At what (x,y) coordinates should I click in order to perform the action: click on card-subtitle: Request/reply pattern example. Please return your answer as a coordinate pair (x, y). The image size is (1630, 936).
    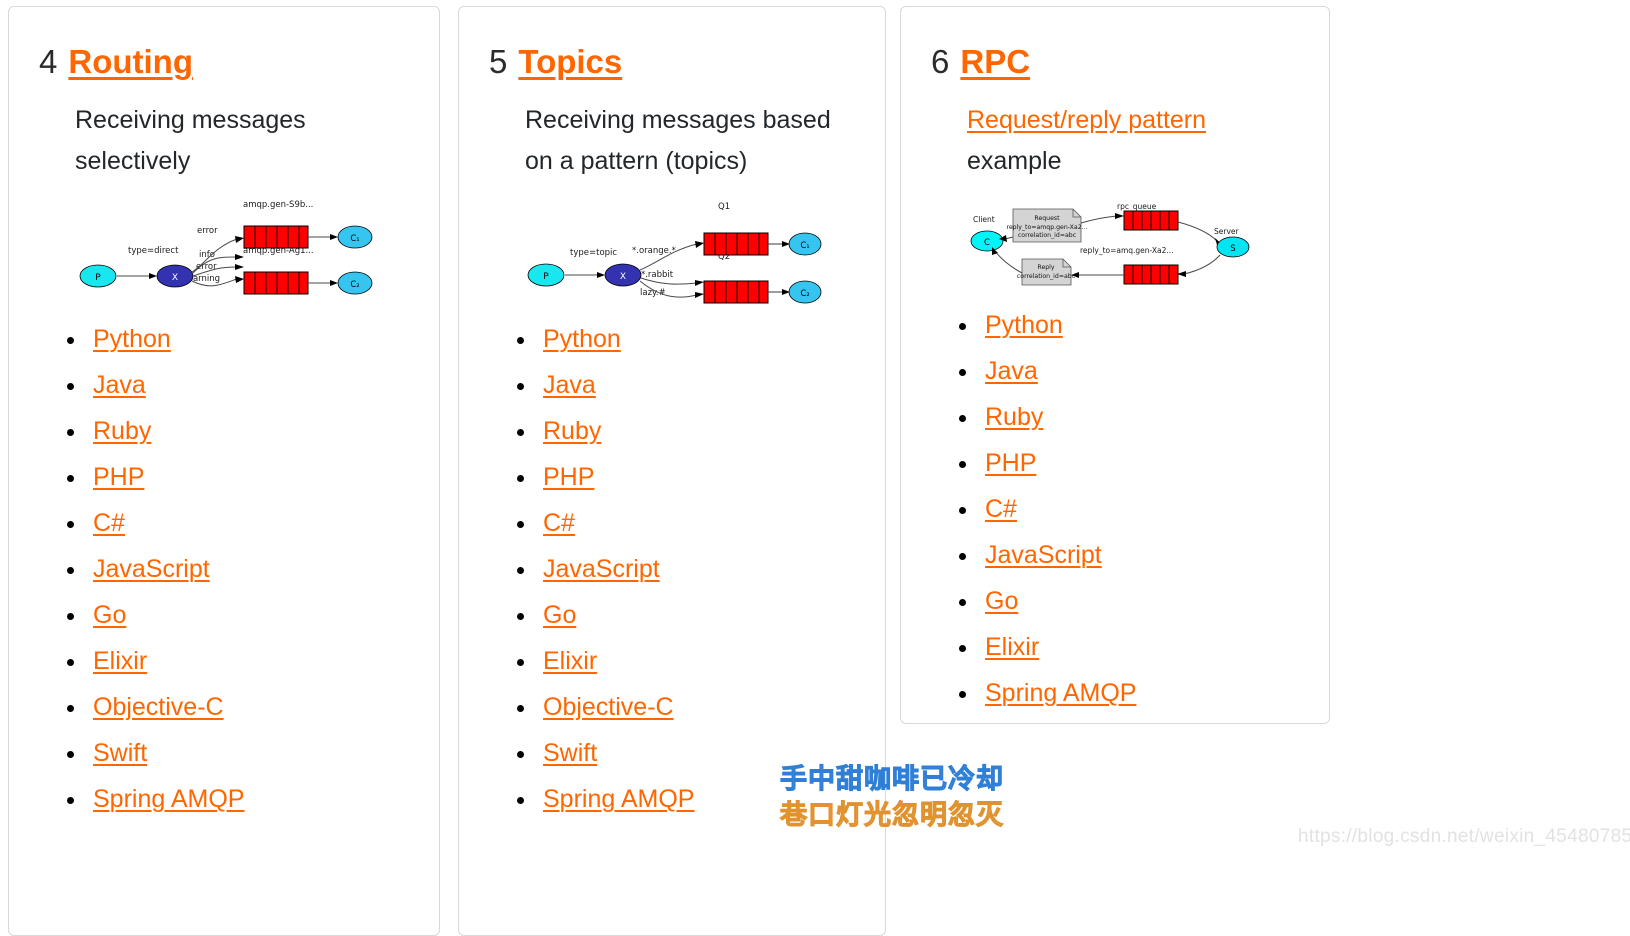
    Looking at the image, I should click on (1114, 129).